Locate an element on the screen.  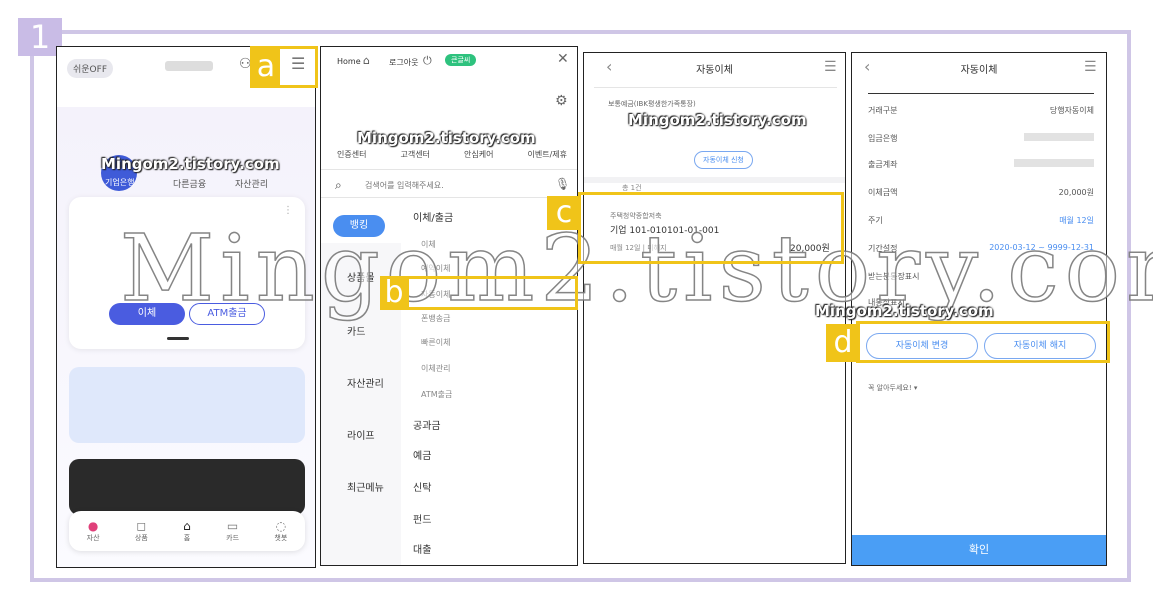
quick-link-event: 이벤트/제휴 is located at coordinates (548, 154).